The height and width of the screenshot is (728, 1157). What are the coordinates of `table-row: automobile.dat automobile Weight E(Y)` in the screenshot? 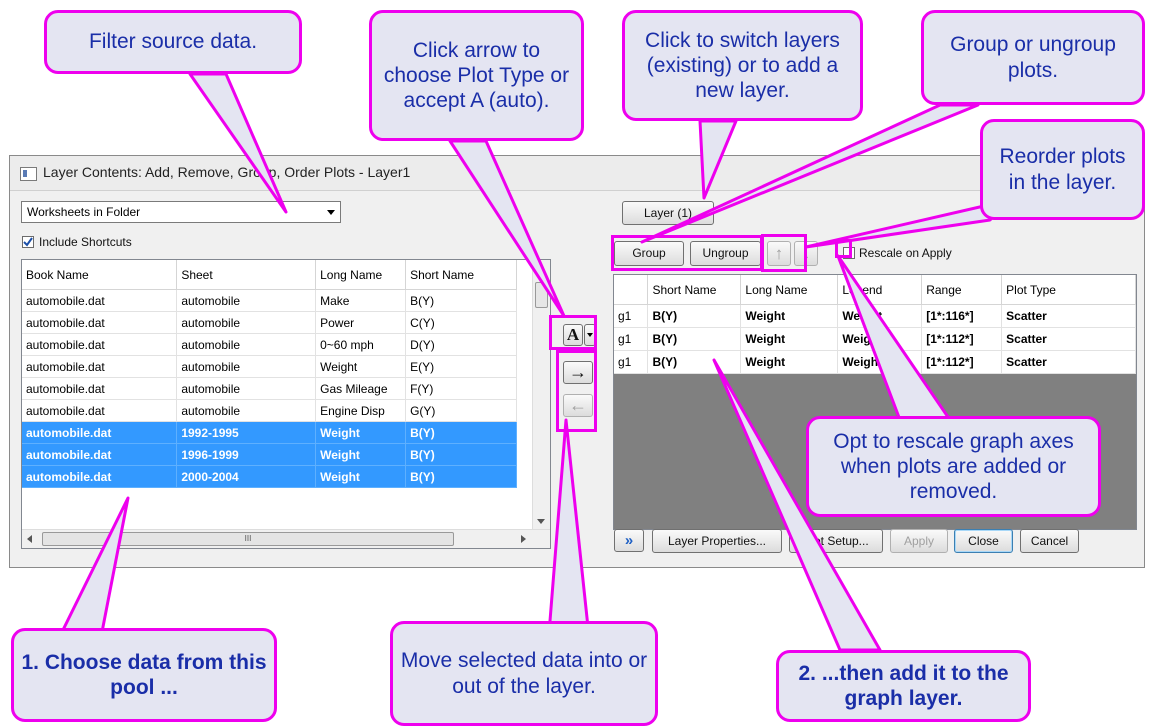 It's located at (269, 366).